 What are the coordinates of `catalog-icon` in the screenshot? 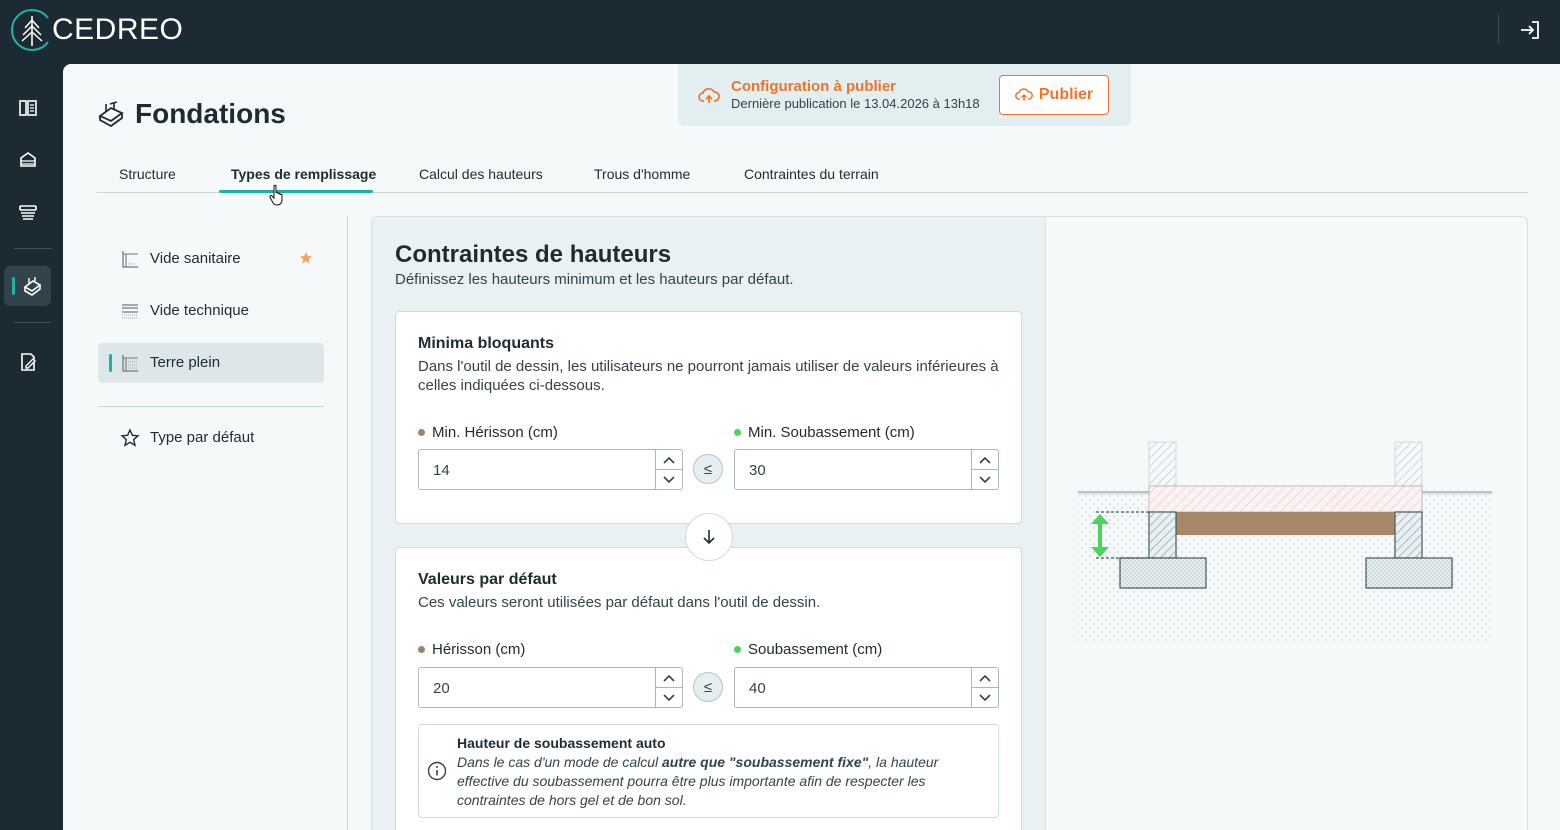 It's located at (27, 108).